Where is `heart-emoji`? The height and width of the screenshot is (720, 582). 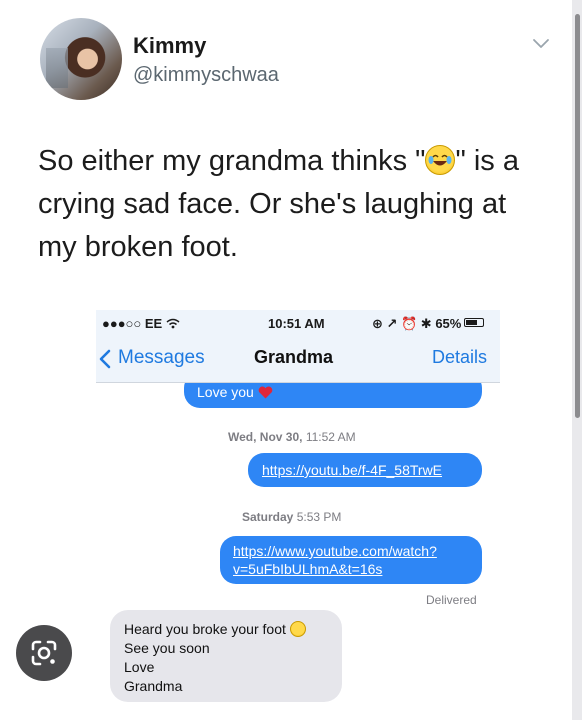
heart-emoji is located at coordinates (265, 392).